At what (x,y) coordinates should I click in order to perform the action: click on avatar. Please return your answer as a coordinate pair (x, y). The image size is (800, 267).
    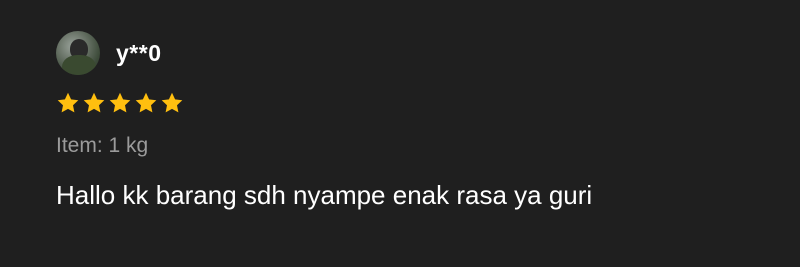
    Looking at the image, I should click on (78, 53).